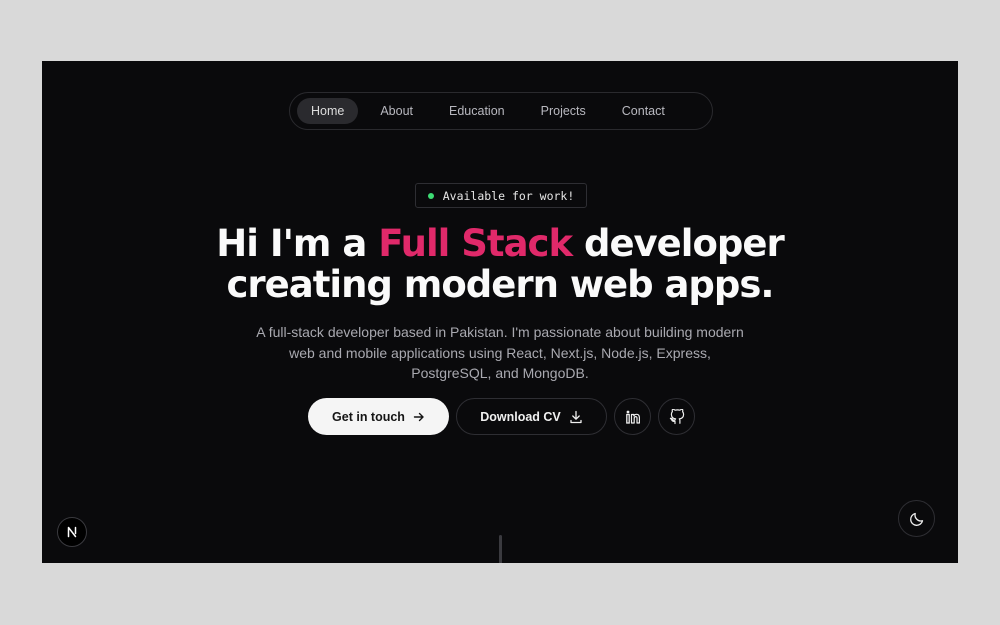 Image resolution: width=1000 pixels, height=625 pixels. I want to click on github-button, so click(676, 416).